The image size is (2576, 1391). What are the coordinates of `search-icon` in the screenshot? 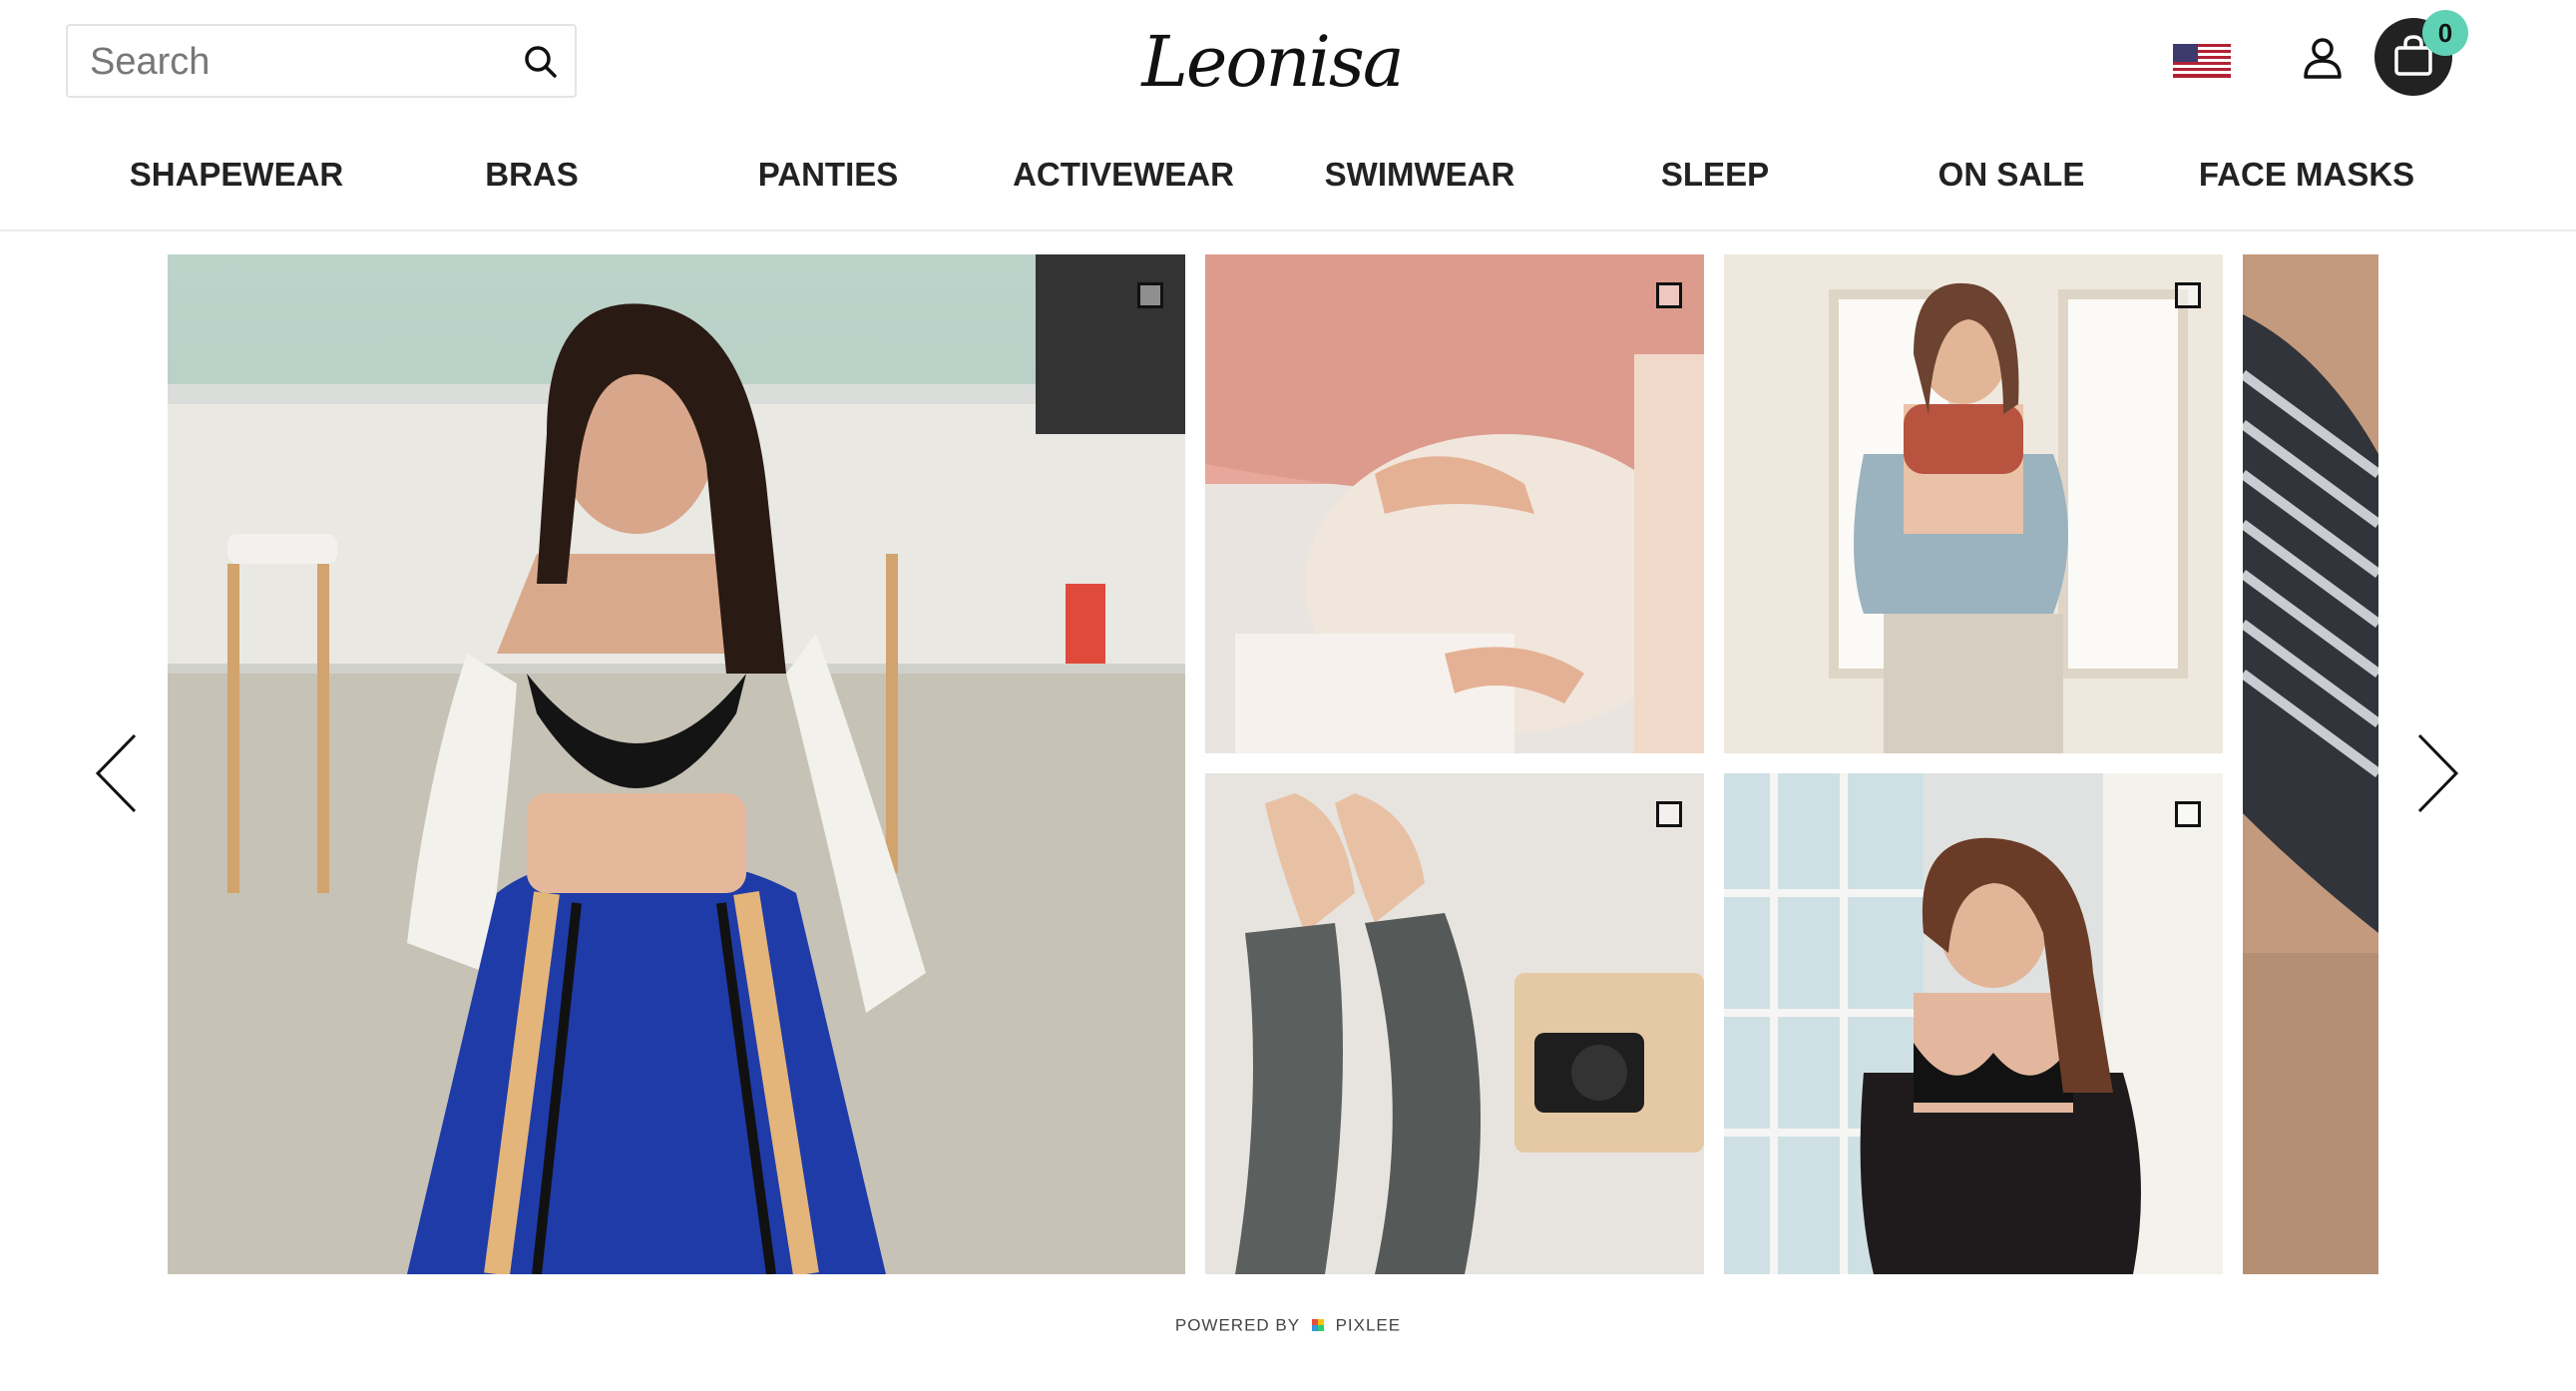 It's located at (541, 62).